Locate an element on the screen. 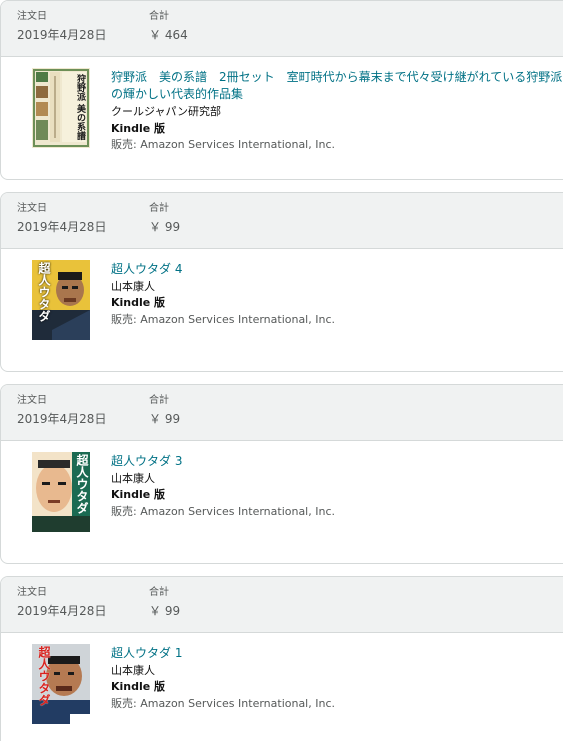  product-image-utada-3: 超人ウタダ is located at coordinates (61, 492).